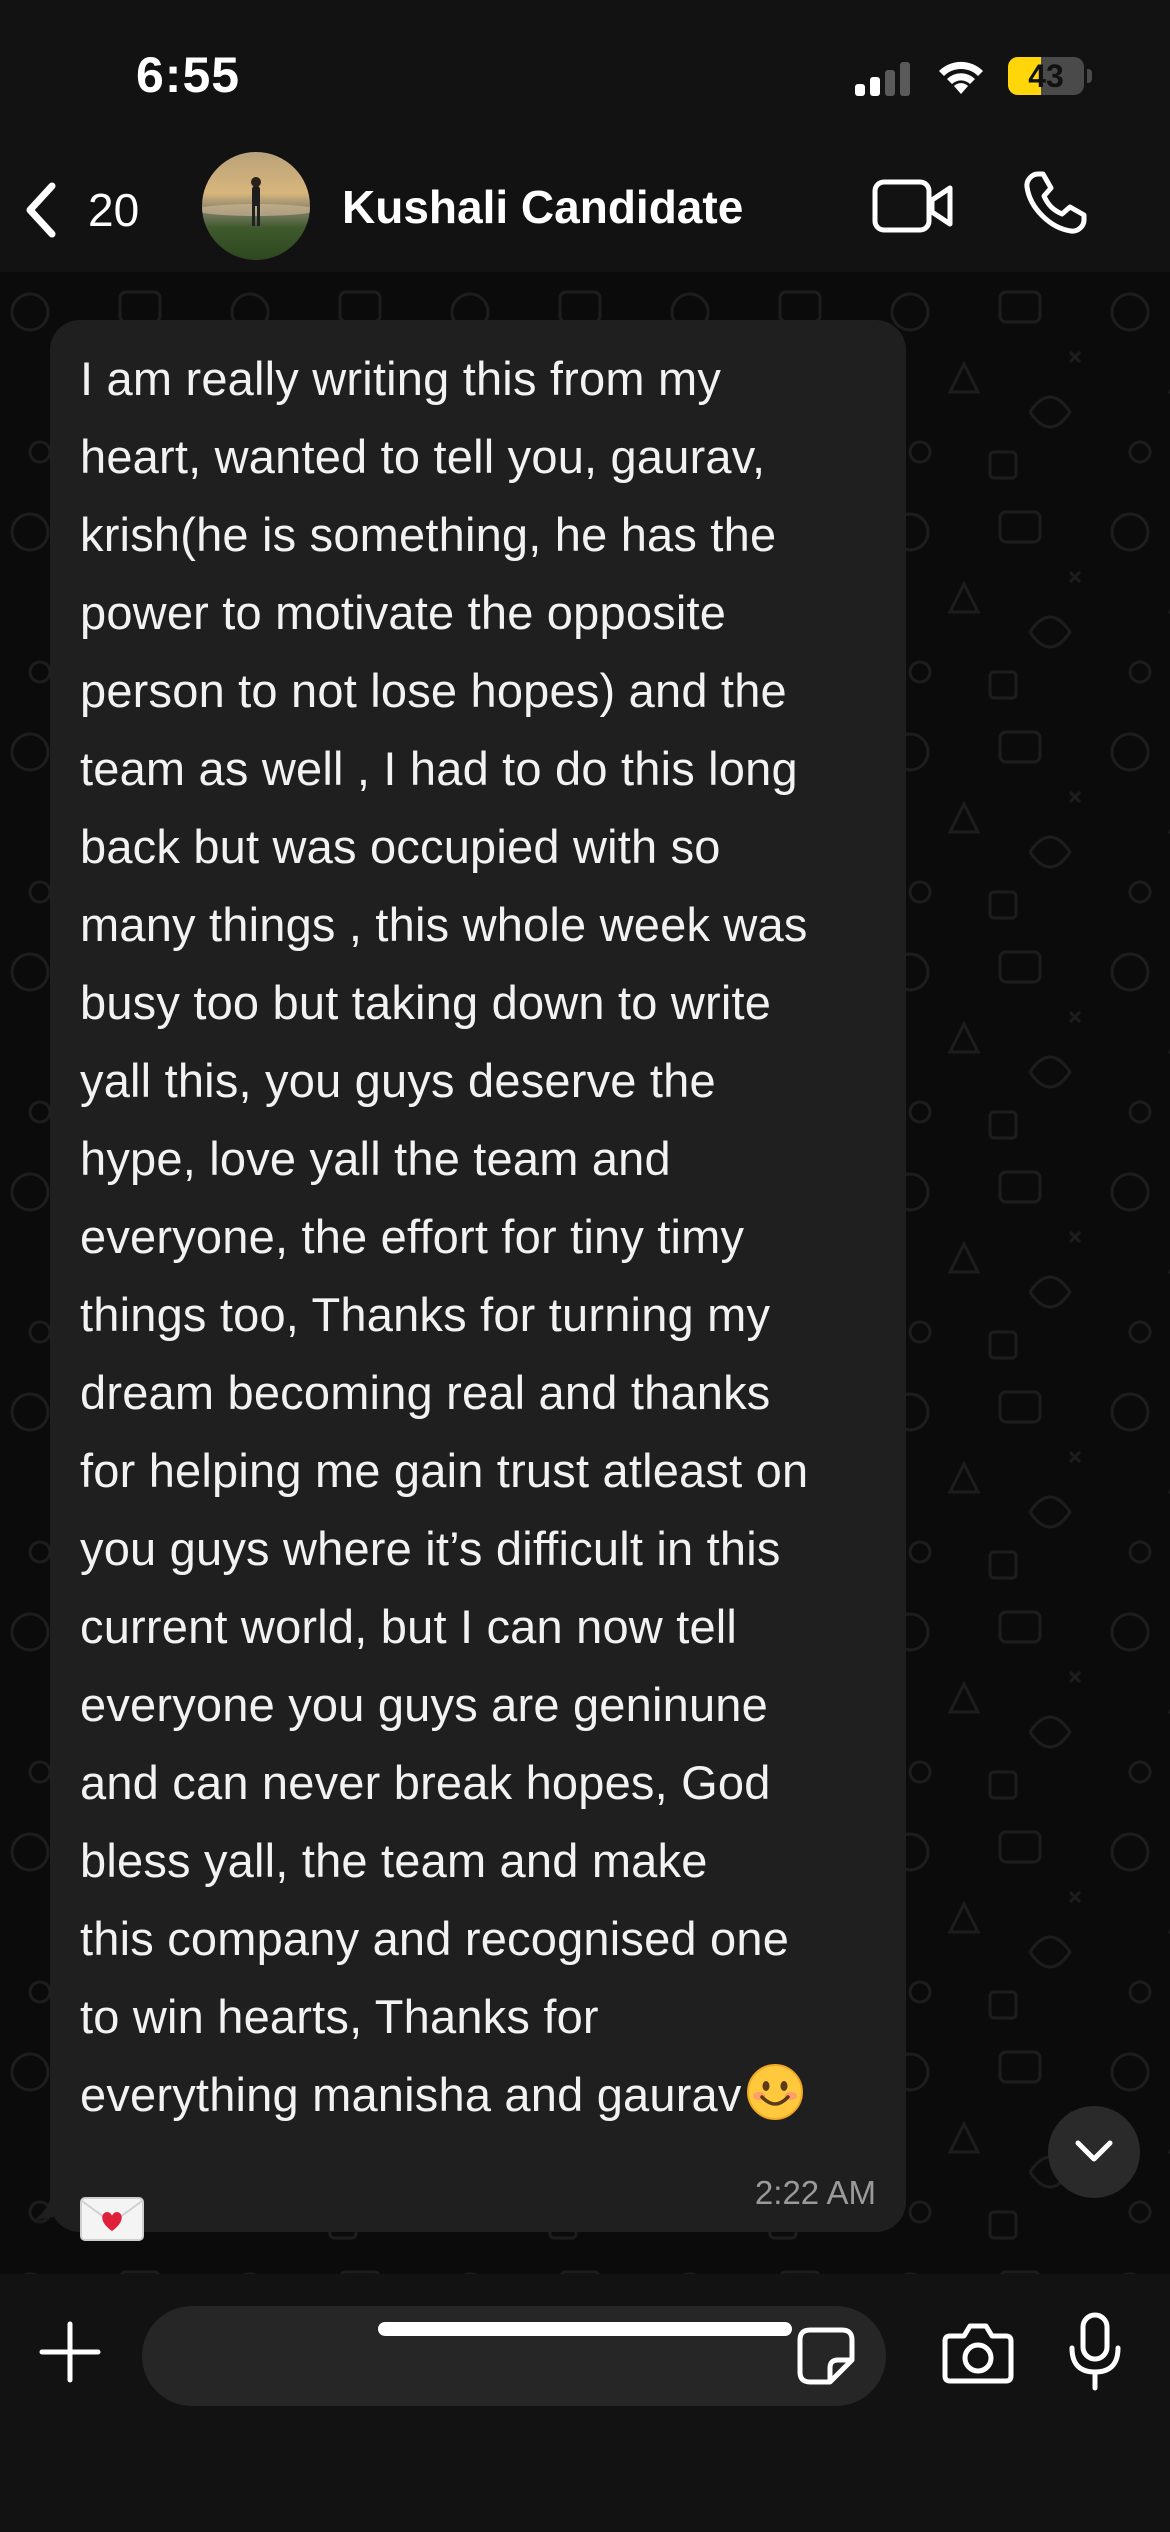  What do you see at coordinates (1095, 2352) in the screenshot?
I see `microphone-icon` at bounding box center [1095, 2352].